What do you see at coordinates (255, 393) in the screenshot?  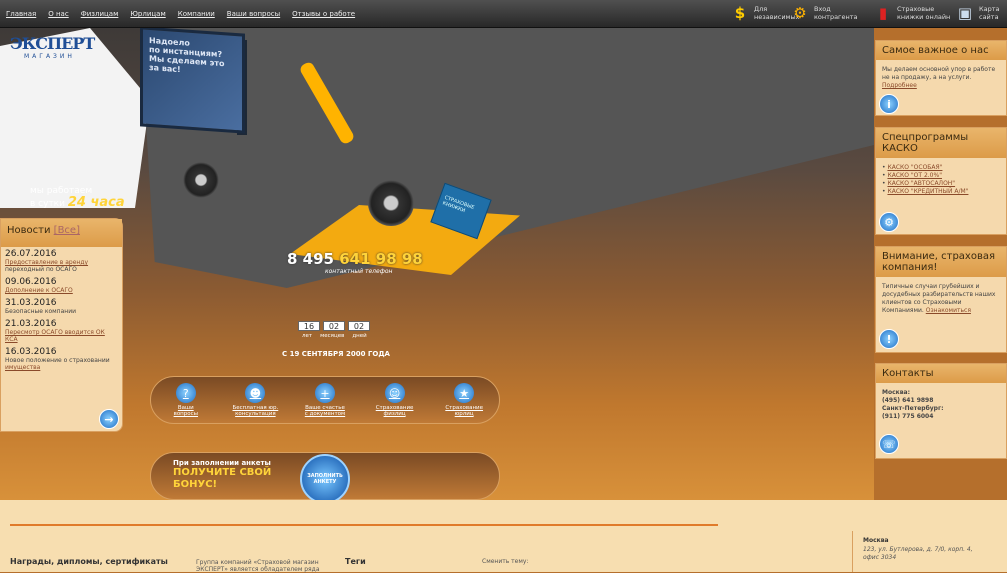 I see `person-icon: ☻` at bounding box center [255, 393].